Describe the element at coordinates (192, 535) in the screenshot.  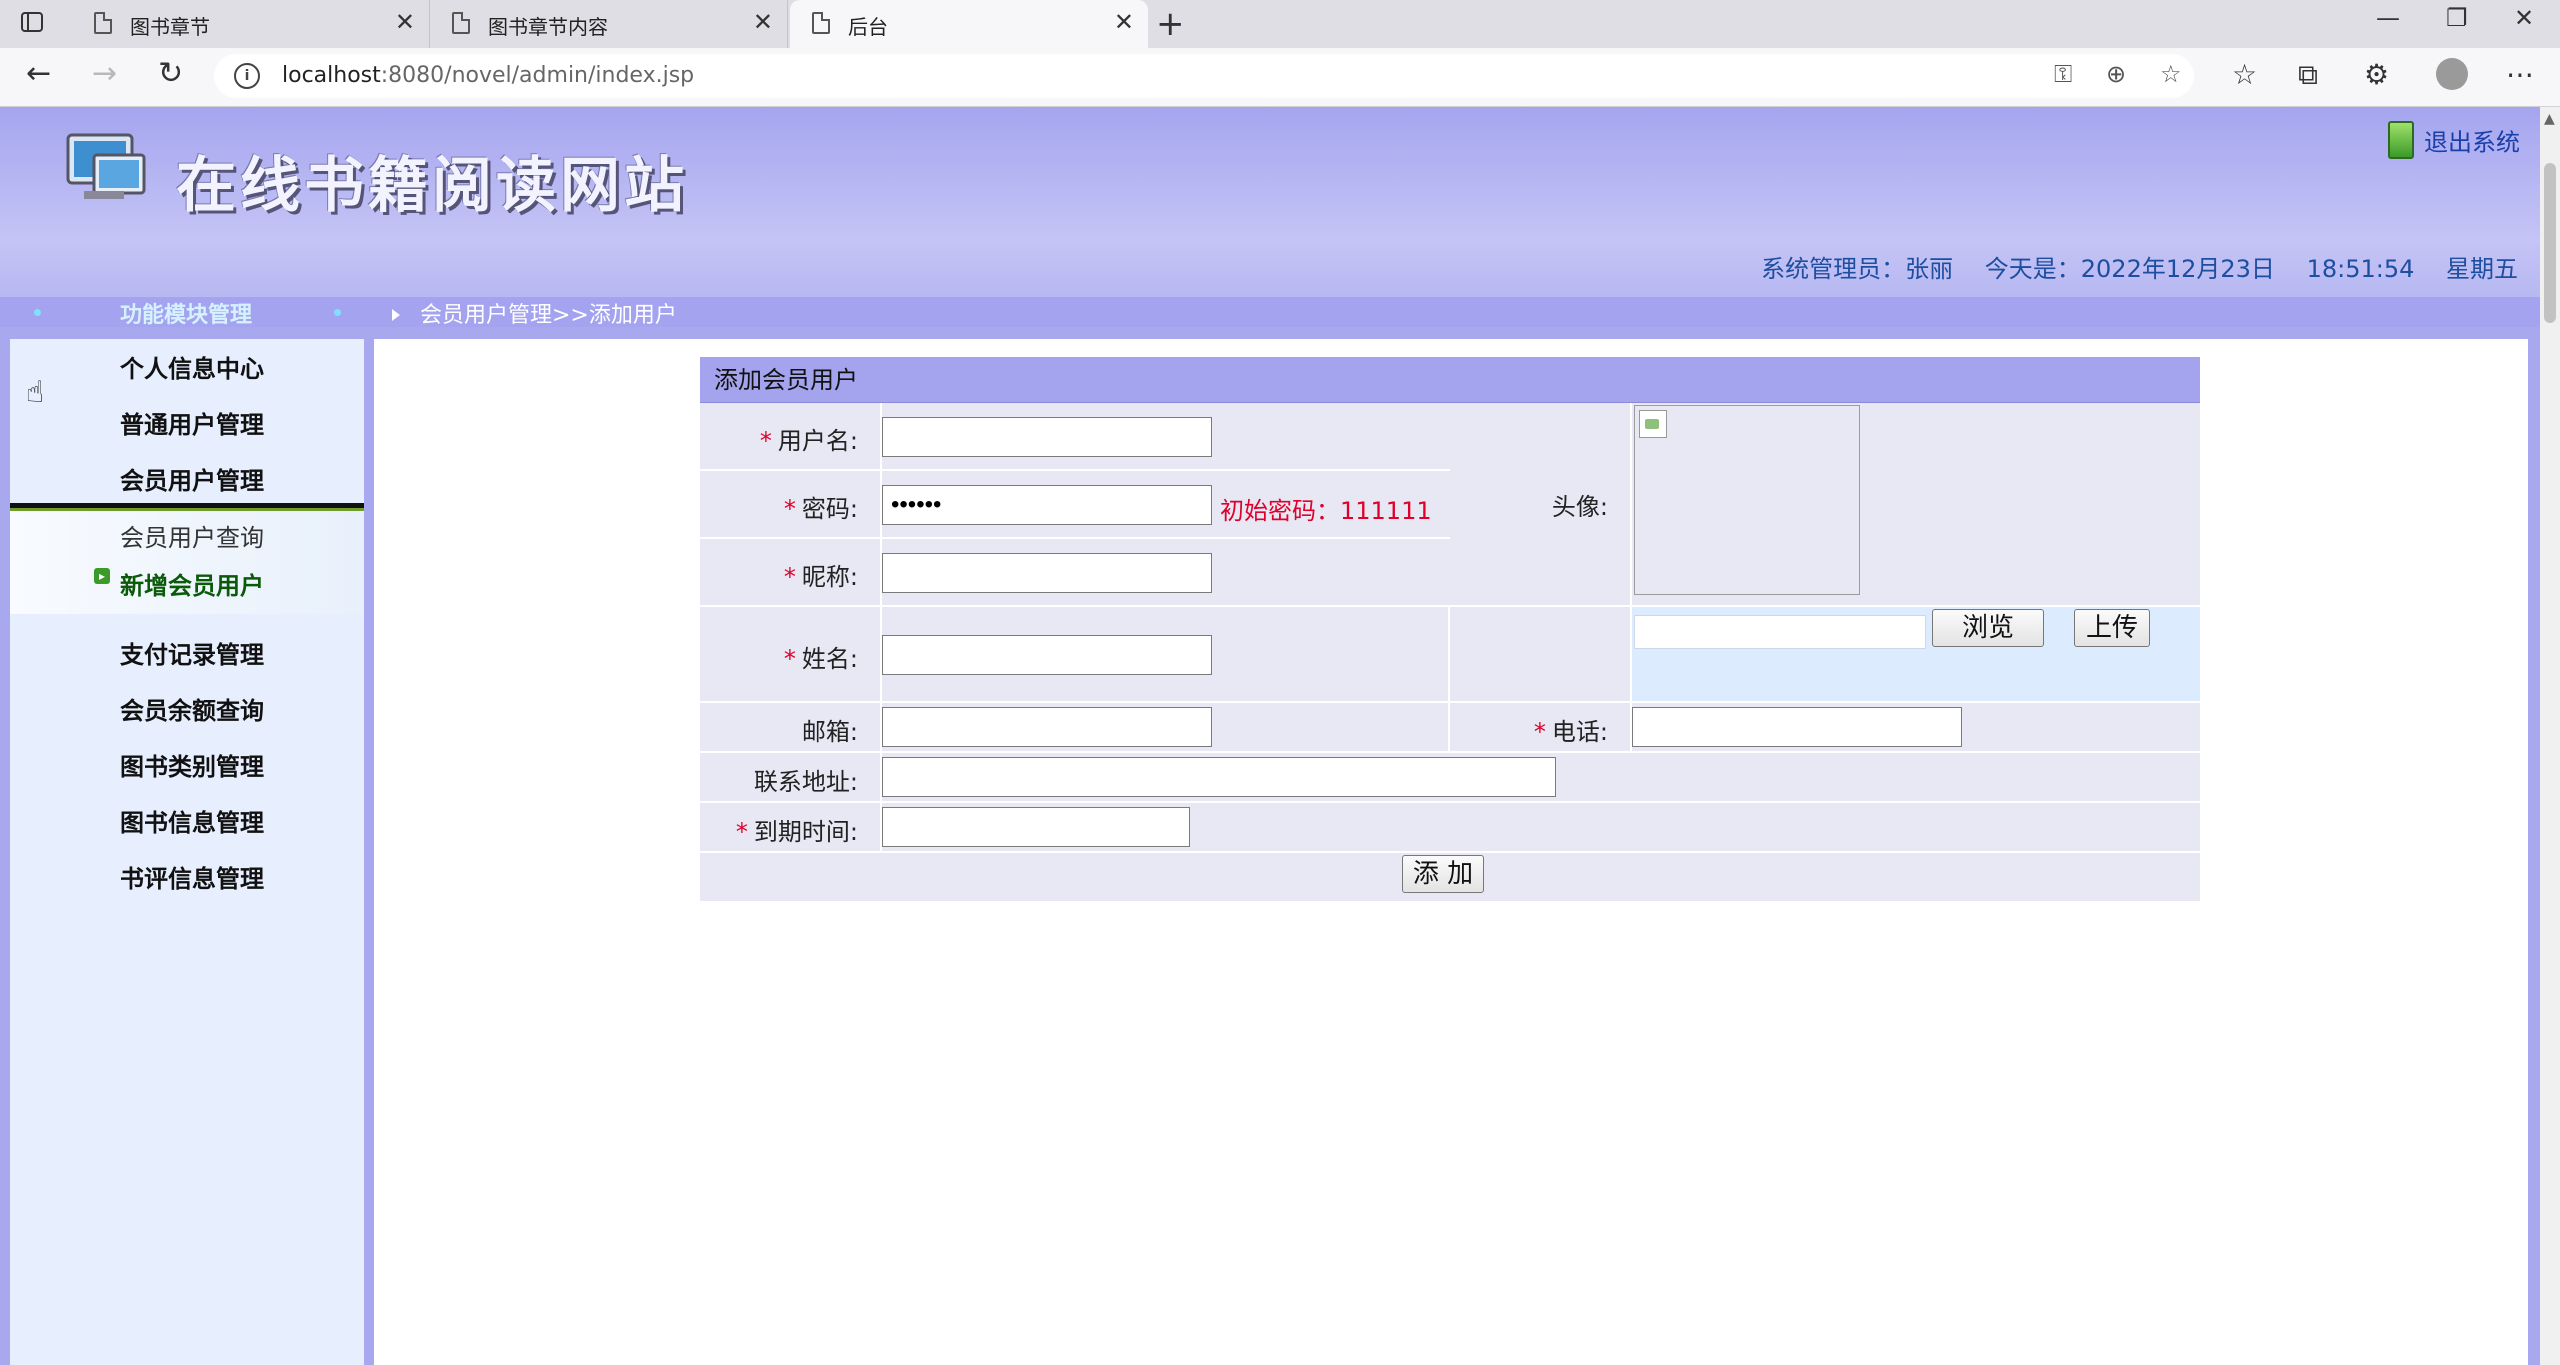
I see `submenu-item-member-query: 会员用户查询` at that location.